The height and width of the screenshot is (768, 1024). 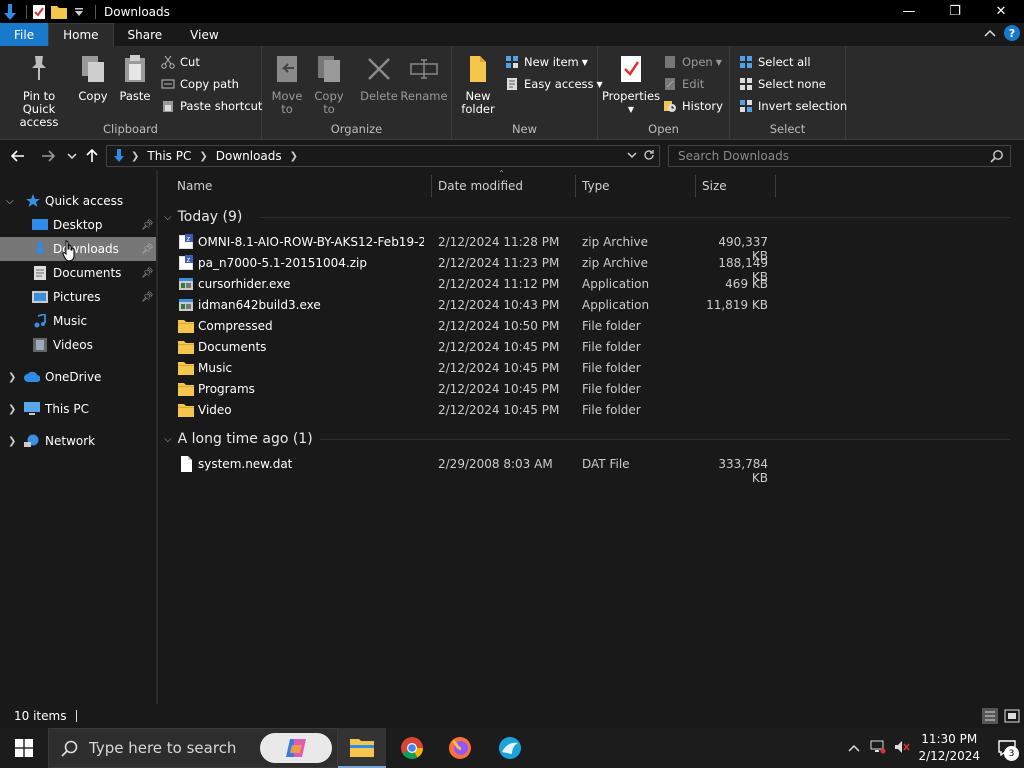 What do you see at coordinates (737, 186) in the screenshot?
I see `column-header-size: Size` at bounding box center [737, 186].